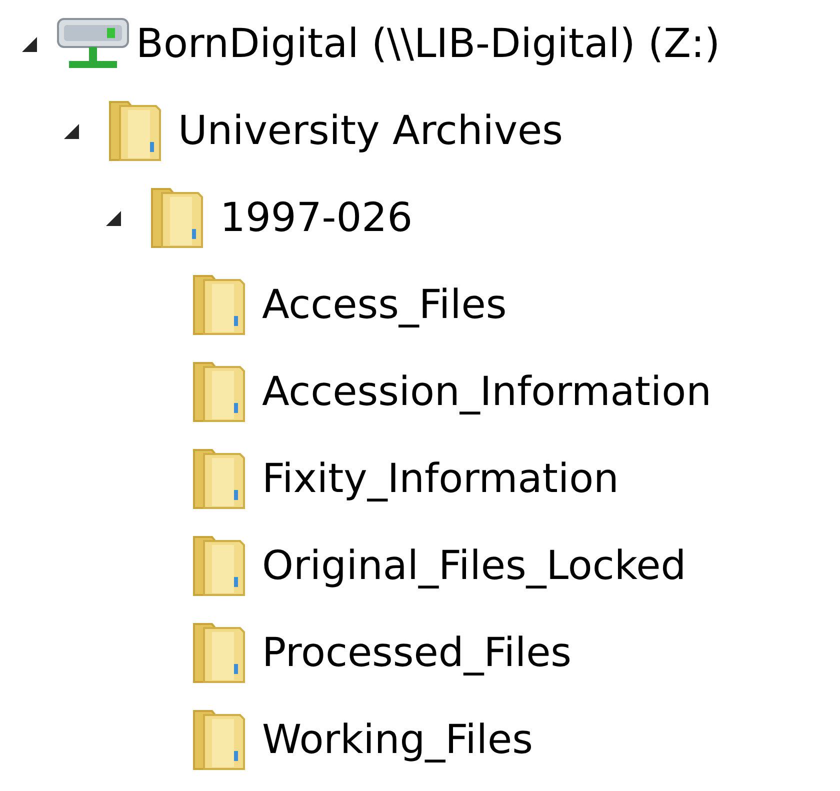 The height and width of the screenshot is (791, 840). I want to click on tree-item: University Archives, so click(370, 130).